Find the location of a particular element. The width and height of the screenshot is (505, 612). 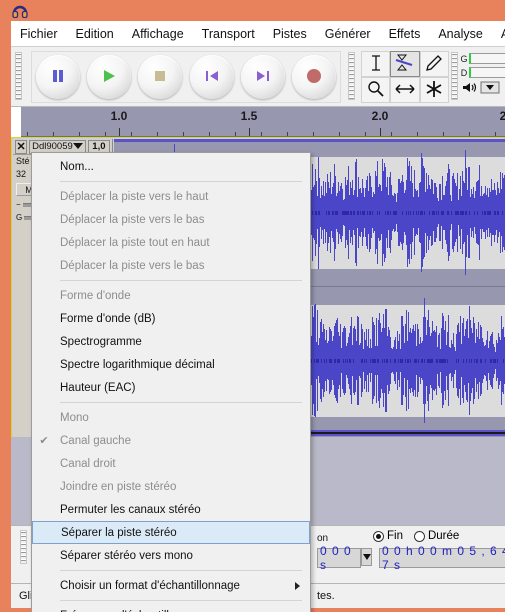

tools-toolbar-grip is located at coordinates (351, 76).